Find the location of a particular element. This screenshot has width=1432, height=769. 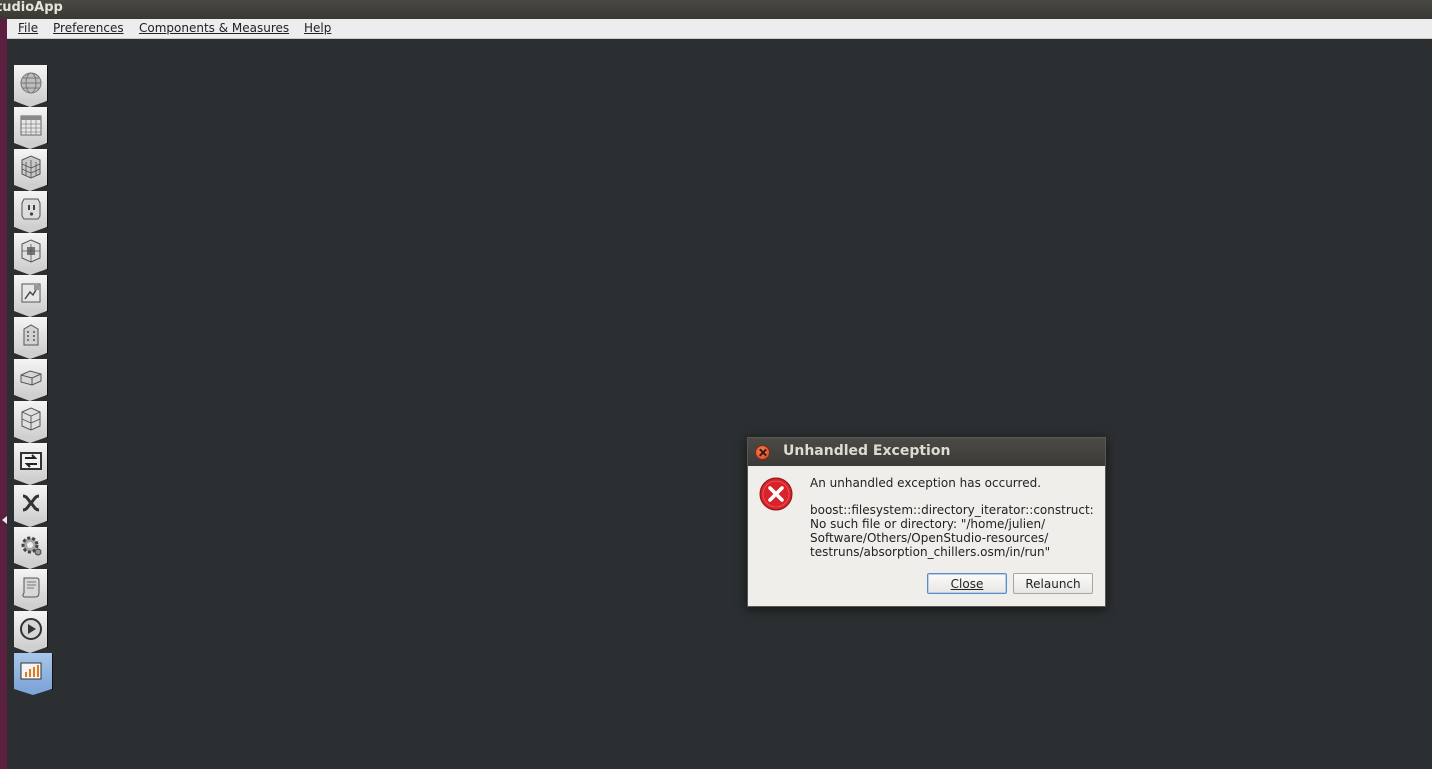

dialog-titlebar: Unhandled Exception is located at coordinates (926, 452).